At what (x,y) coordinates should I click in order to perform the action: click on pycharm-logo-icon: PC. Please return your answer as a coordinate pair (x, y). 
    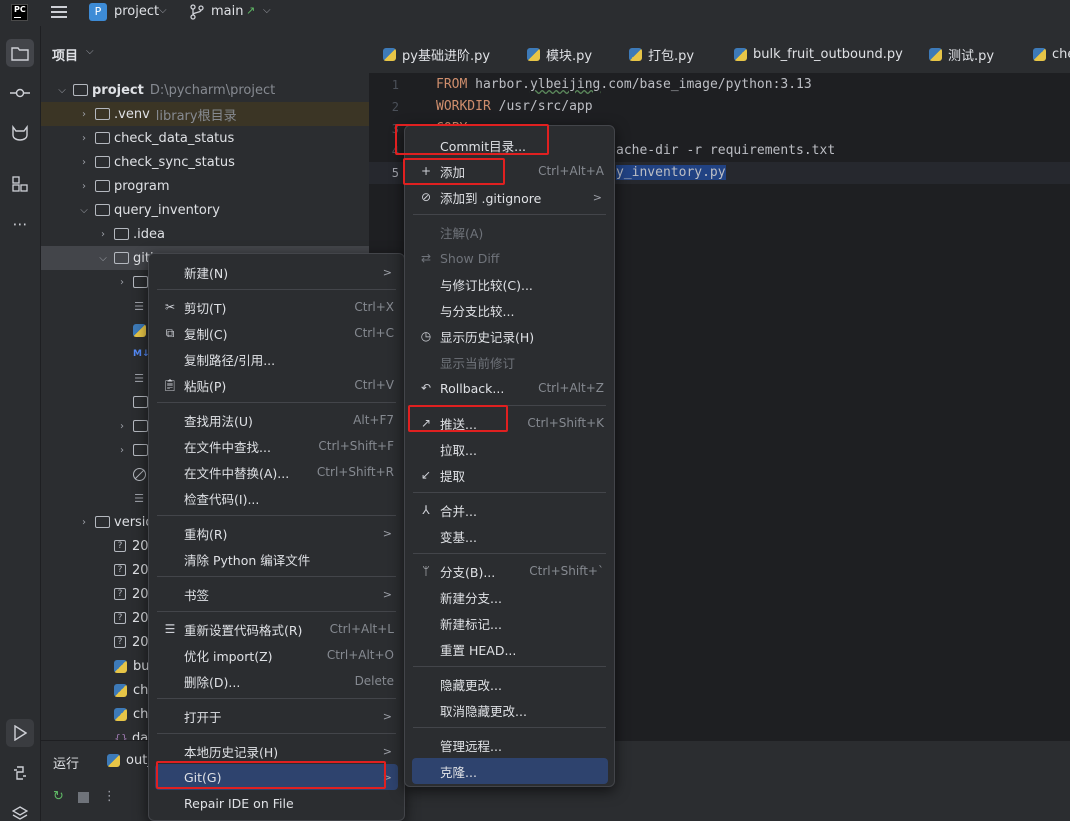
    Looking at the image, I should click on (19, 12).